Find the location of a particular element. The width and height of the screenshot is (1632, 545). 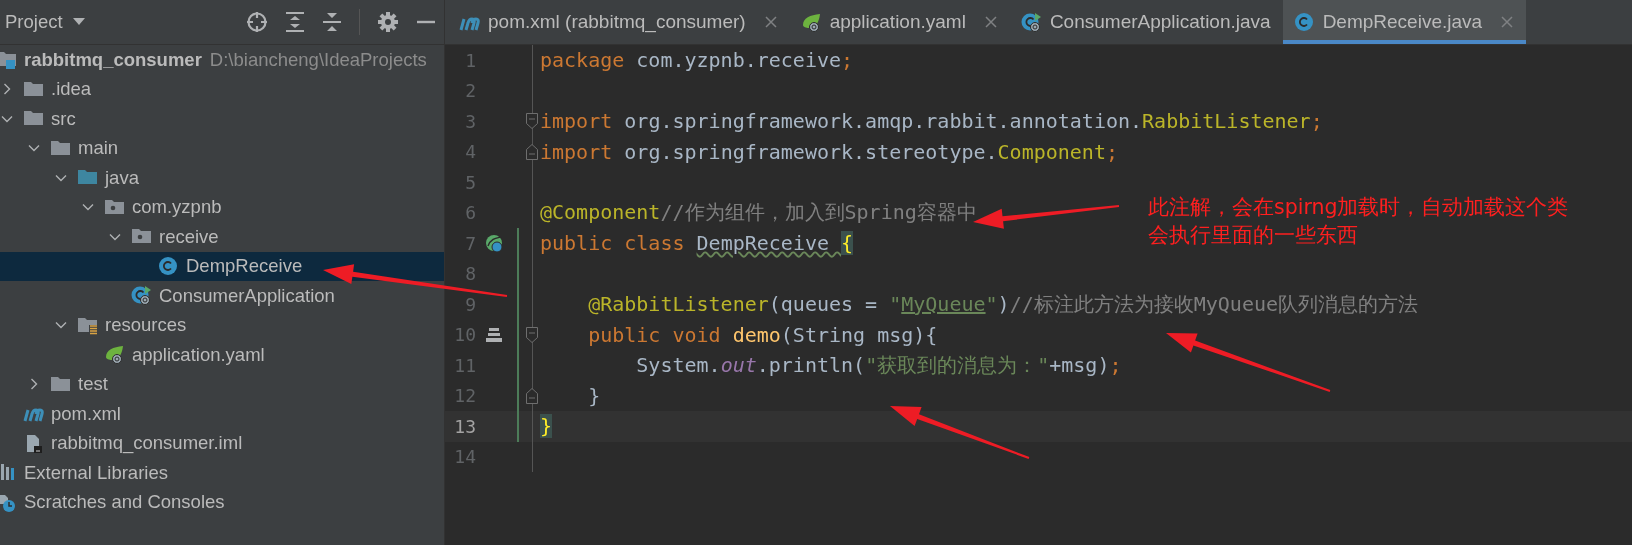

annotation-text: 会执行里面的一些东西 is located at coordinates (1253, 235).